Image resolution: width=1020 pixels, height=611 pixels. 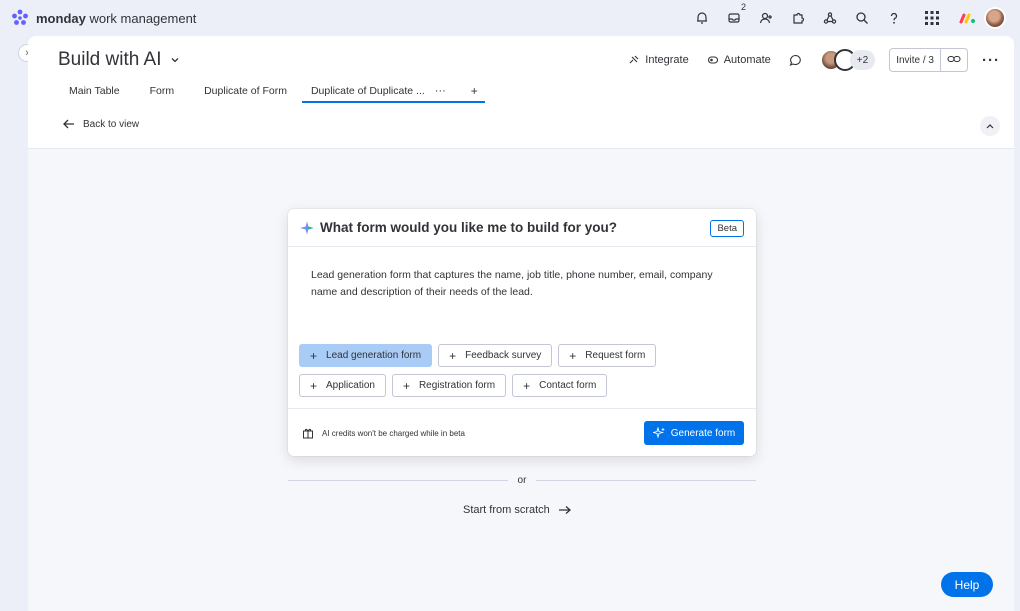 What do you see at coordinates (862, 18) in the screenshot?
I see `search-icon` at bounding box center [862, 18].